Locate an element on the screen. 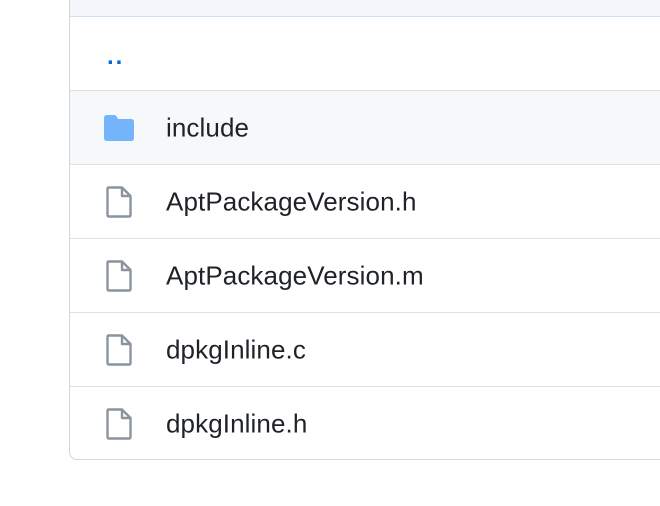 The image size is (660, 506). file-row-include: include is located at coordinates (365, 128).